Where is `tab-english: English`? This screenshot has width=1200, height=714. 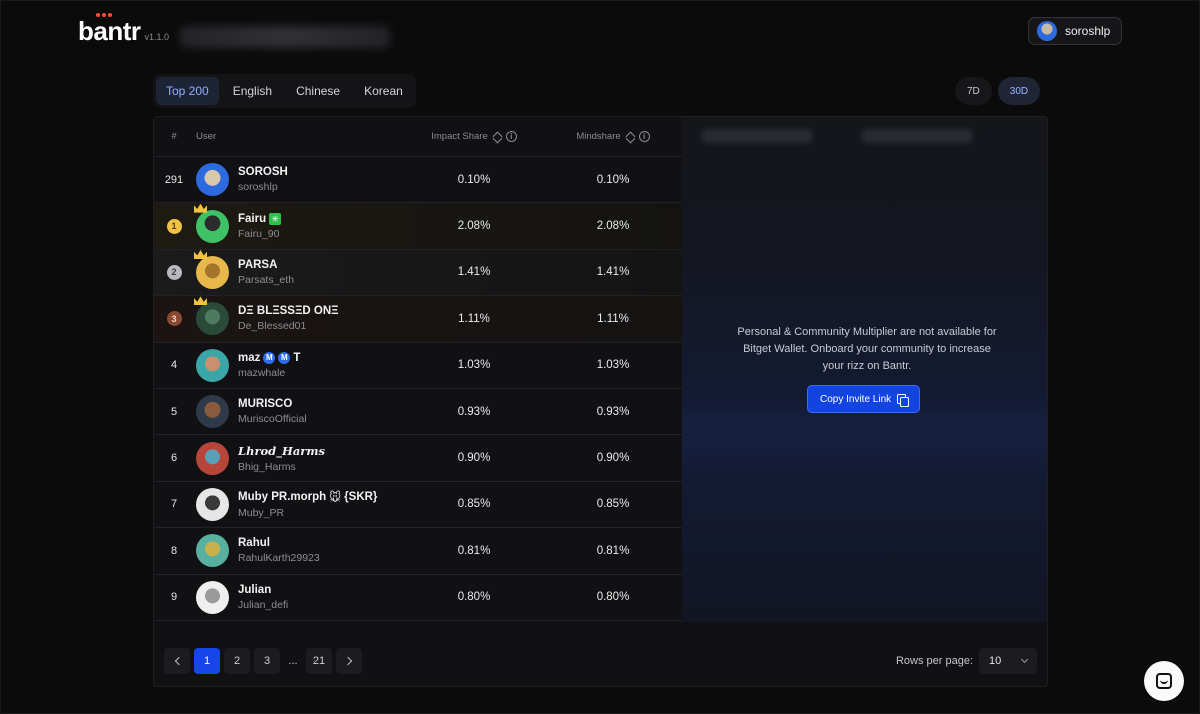
tab-english: English is located at coordinates (252, 91).